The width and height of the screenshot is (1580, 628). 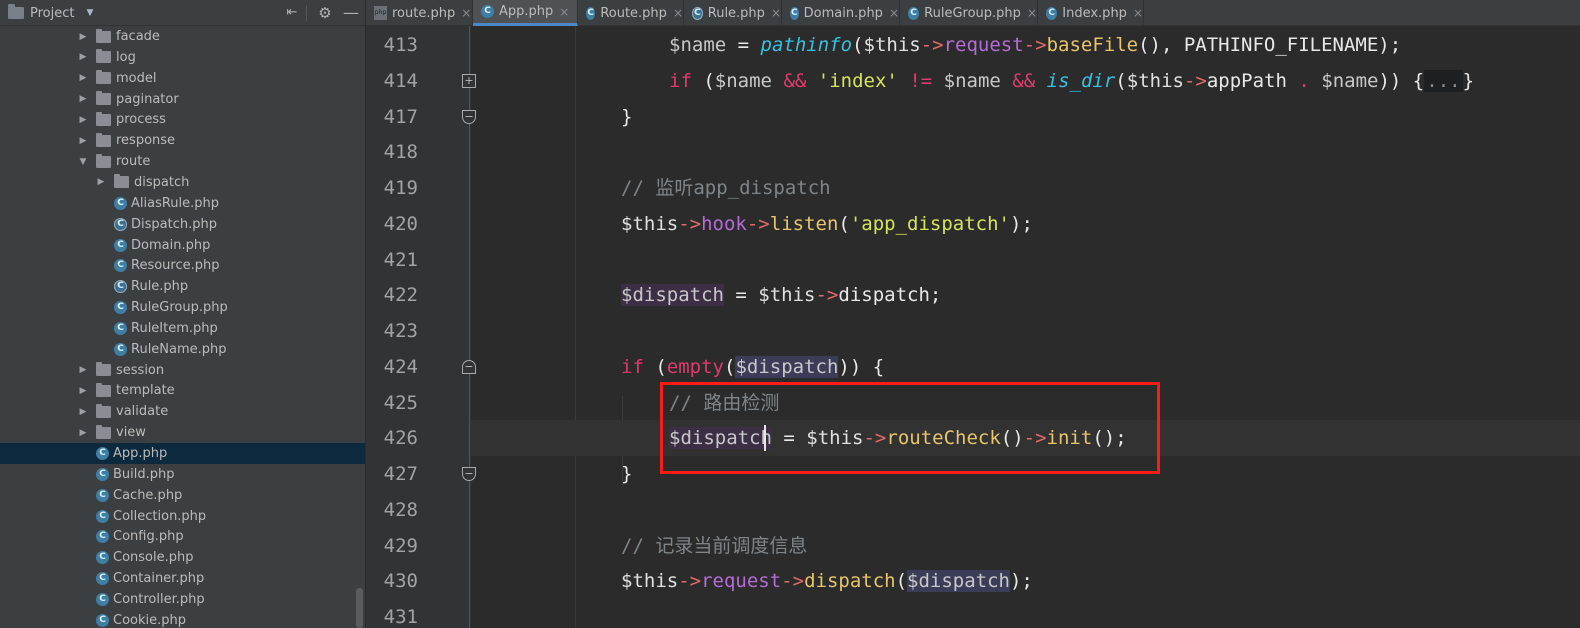 What do you see at coordinates (1401, 80) in the screenshot?
I see `code-token: )) {` at bounding box center [1401, 80].